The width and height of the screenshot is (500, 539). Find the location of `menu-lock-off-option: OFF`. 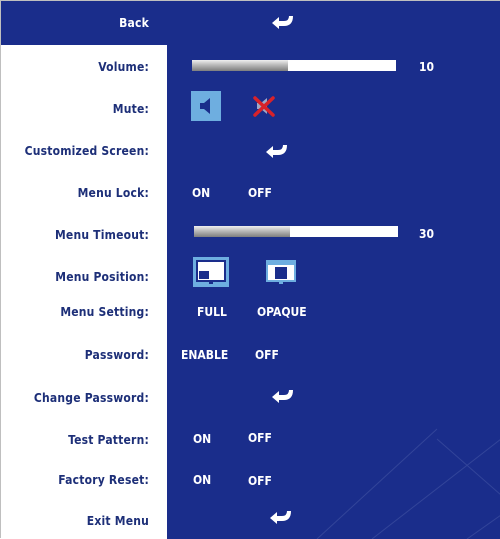

menu-lock-off-option: OFF is located at coordinates (260, 193).